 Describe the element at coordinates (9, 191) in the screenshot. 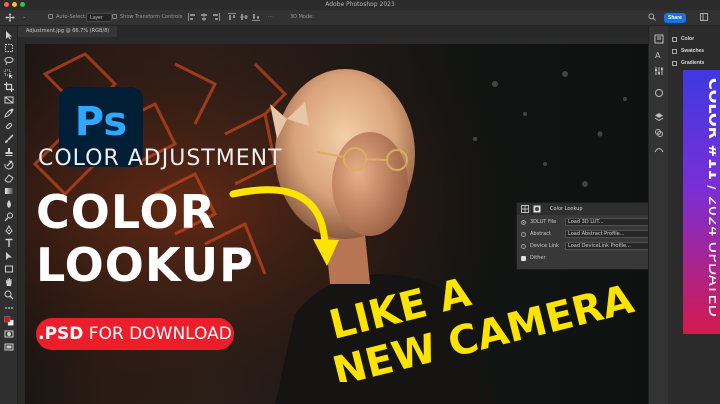

I see `gradient-tool-icon` at that location.